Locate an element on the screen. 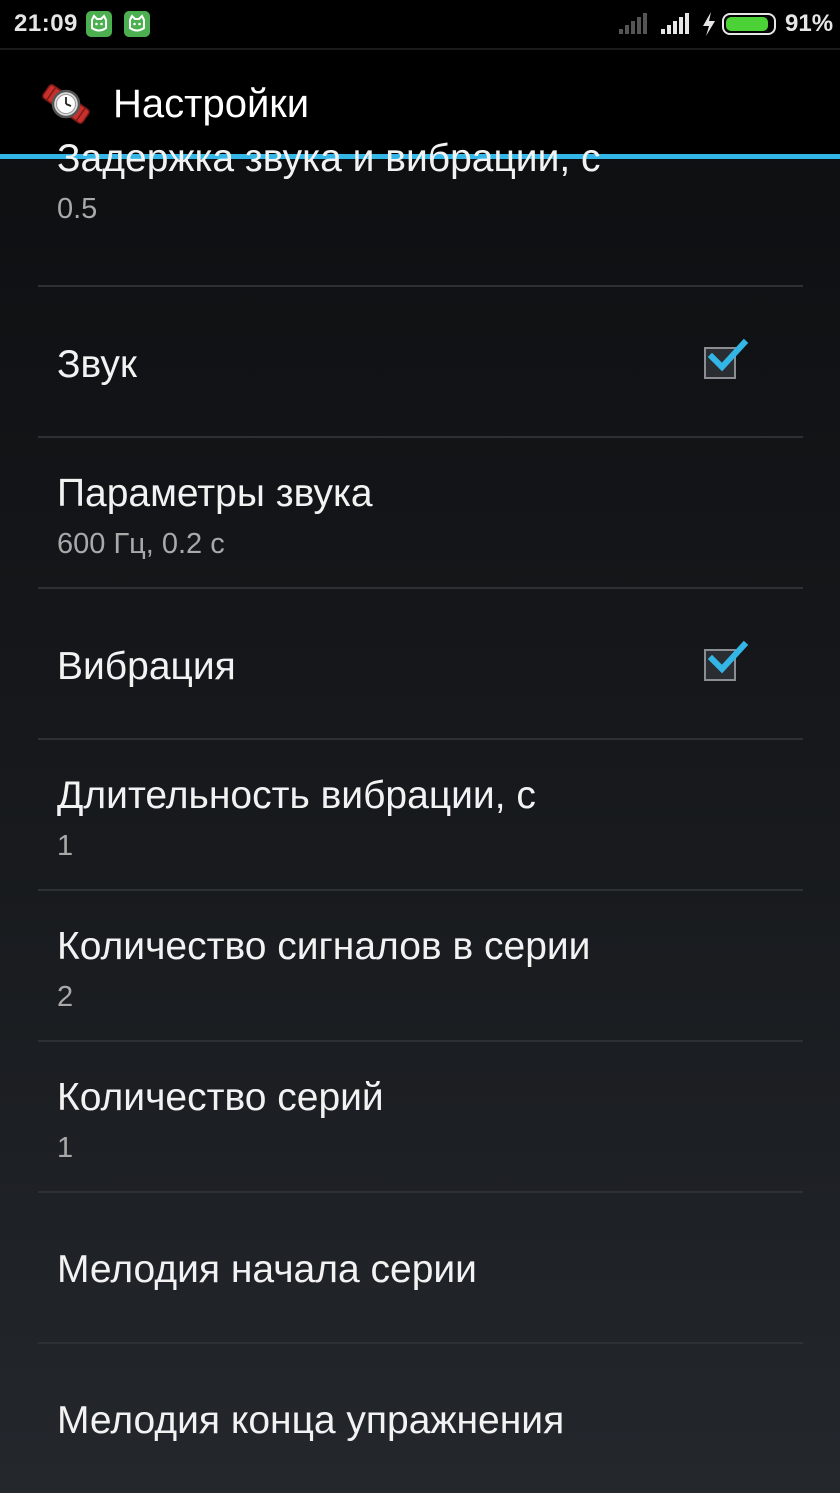  pref-exercise-end-melody: Мелодия конца упражнения is located at coordinates (420, 1418).